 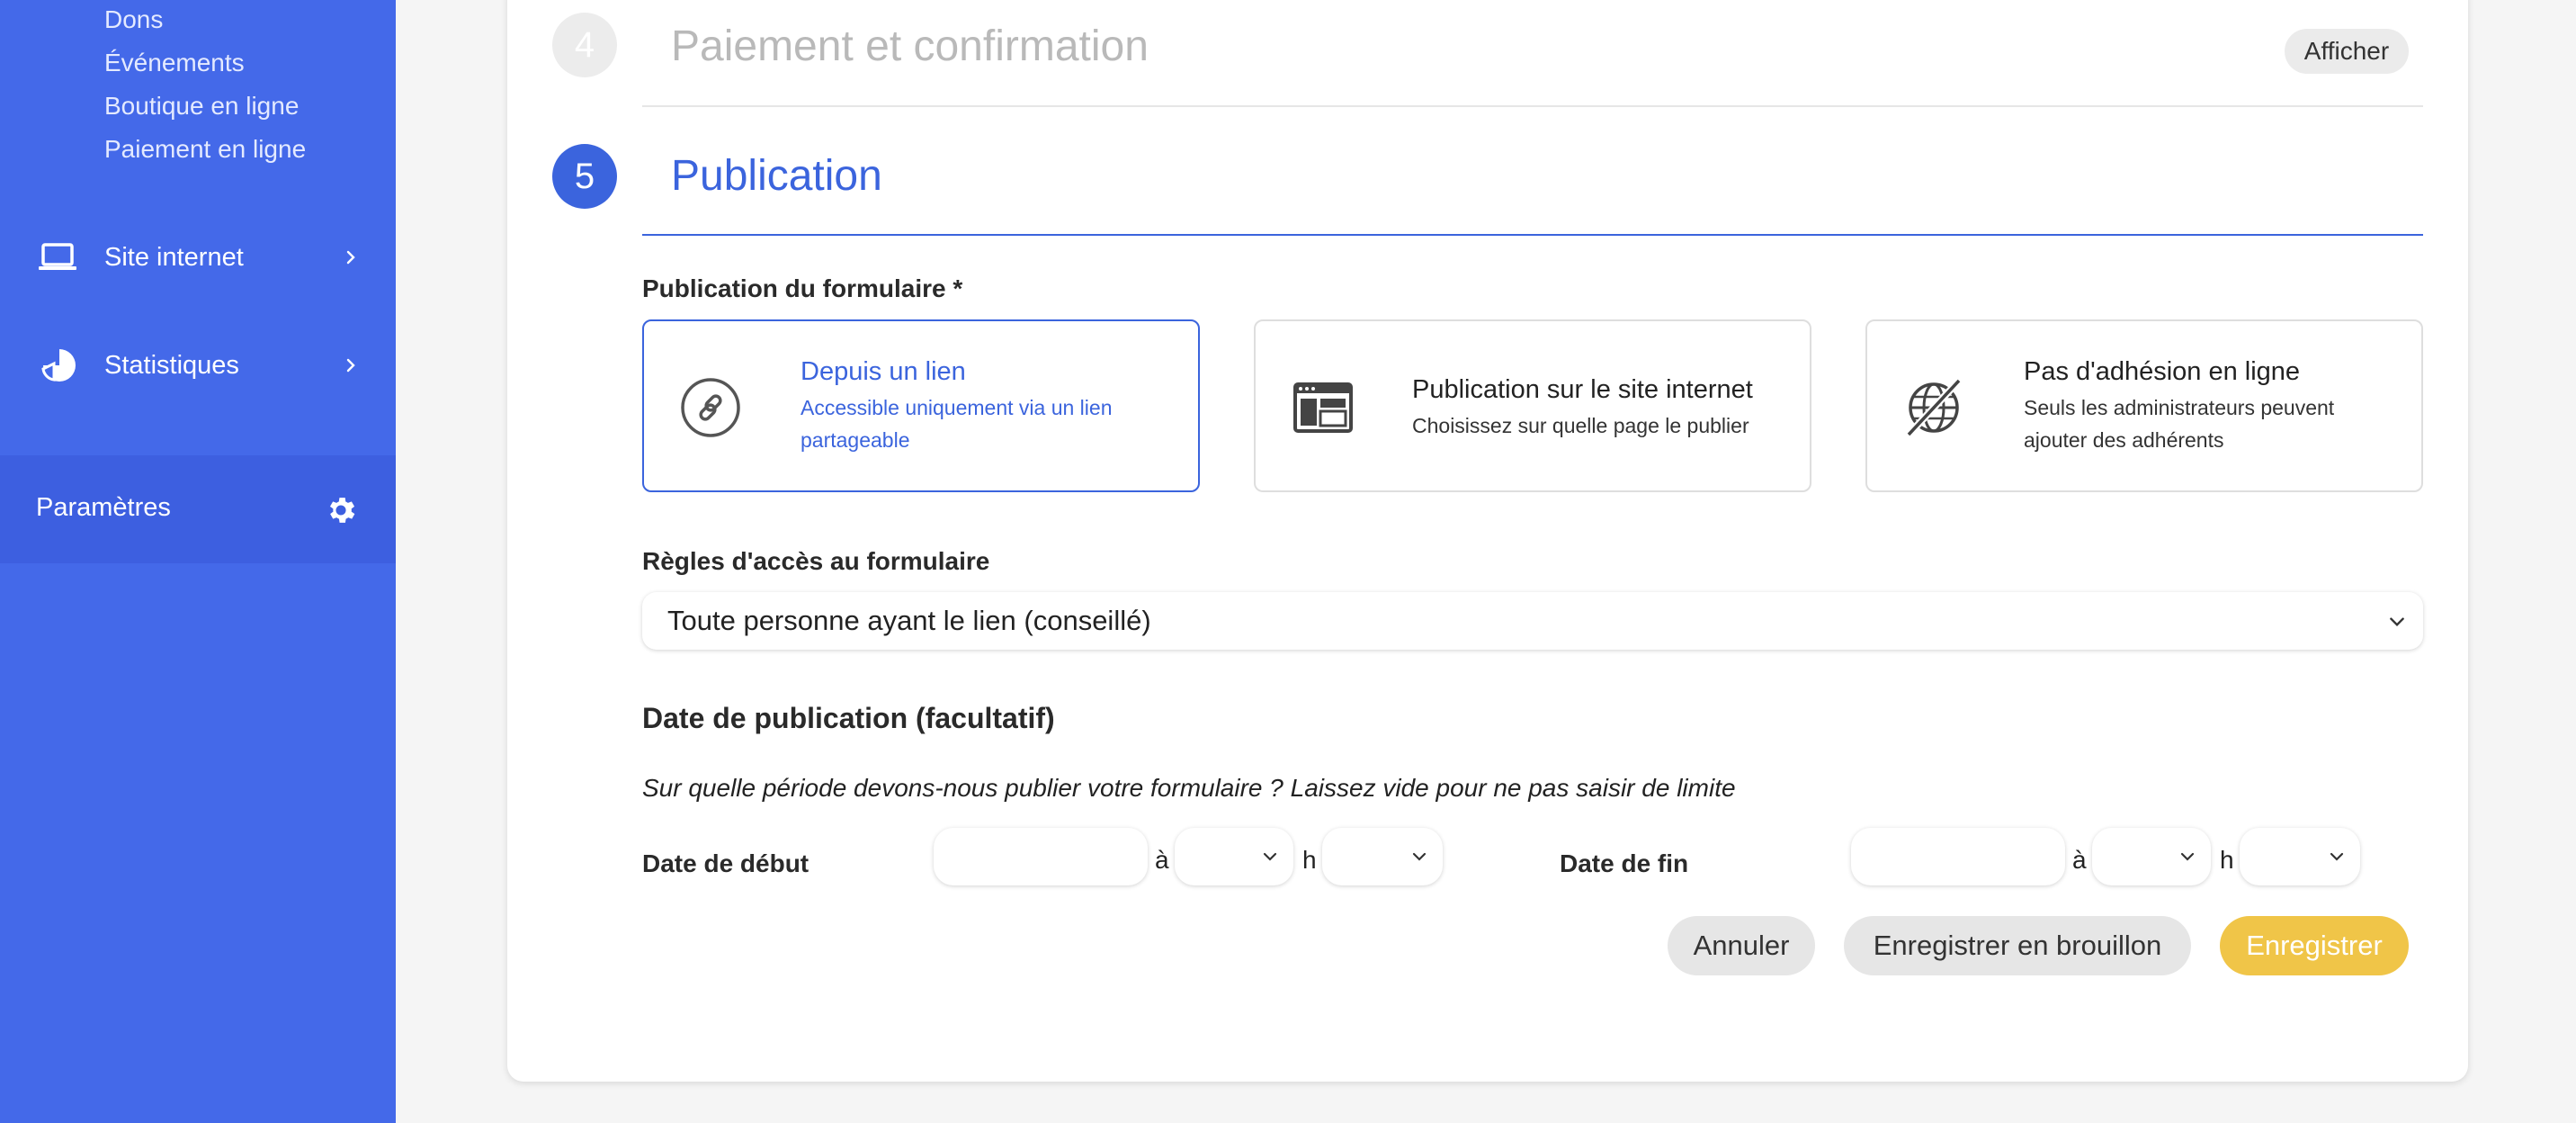 What do you see at coordinates (883, 372) in the screenshot?
I see `option-title: Depuis un lien` at bounding box center [883, 372].